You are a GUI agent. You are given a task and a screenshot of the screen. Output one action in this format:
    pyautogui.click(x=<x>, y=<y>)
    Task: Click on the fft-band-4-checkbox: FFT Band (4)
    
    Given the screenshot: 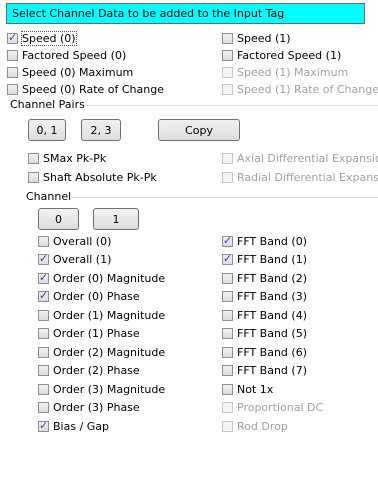 What is the action you would take?
    pyautogui.click(x=264, y=315)
    